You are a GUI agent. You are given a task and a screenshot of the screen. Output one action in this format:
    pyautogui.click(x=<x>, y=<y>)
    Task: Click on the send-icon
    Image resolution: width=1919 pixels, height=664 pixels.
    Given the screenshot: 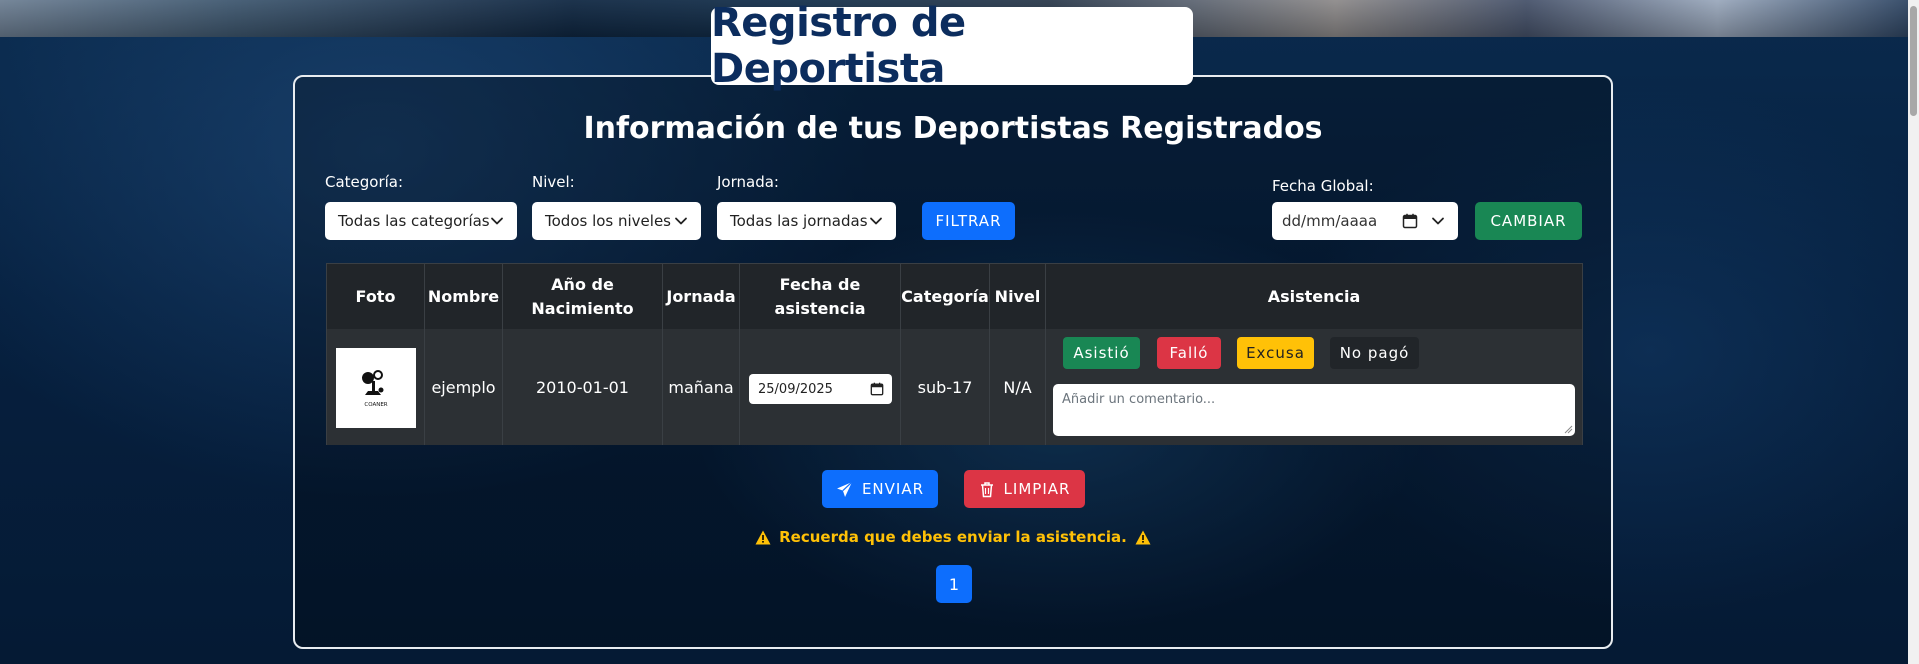 What is the action you would take?
    pyautogui.click(x=845, y=489)
    